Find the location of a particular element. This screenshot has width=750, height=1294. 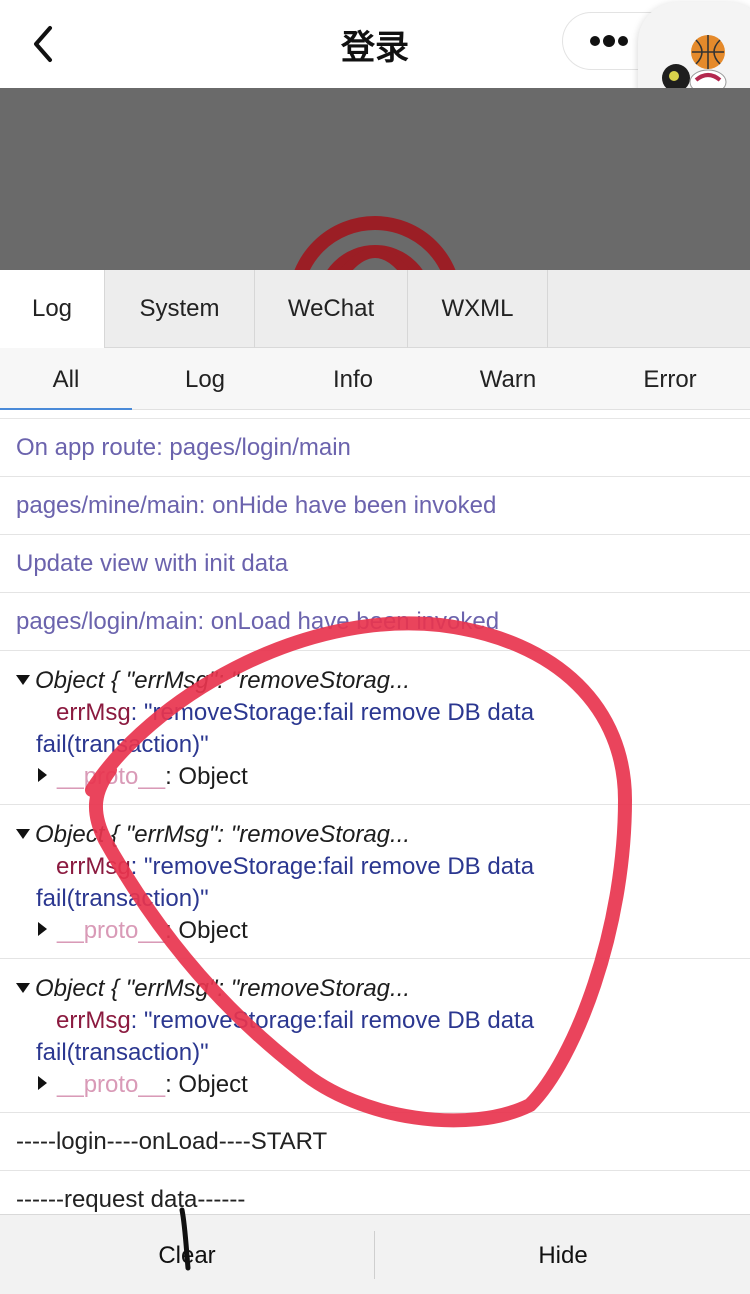

page-banner is located at coordinates (375, 179).